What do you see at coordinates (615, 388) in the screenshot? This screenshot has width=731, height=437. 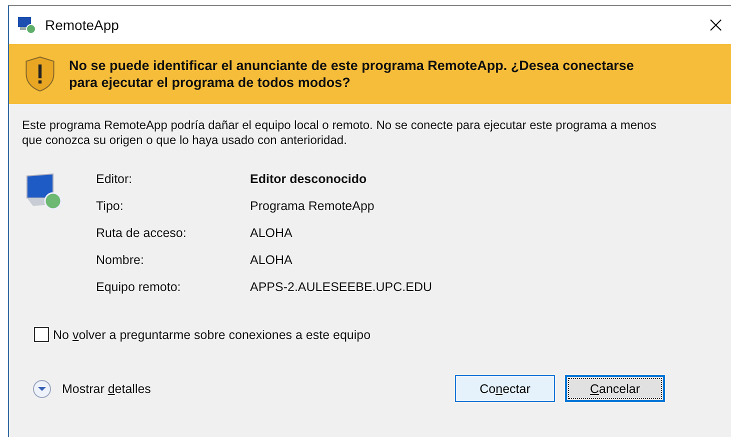 I see `cancel-button: Cancelar` at bounding box center [615, 388].